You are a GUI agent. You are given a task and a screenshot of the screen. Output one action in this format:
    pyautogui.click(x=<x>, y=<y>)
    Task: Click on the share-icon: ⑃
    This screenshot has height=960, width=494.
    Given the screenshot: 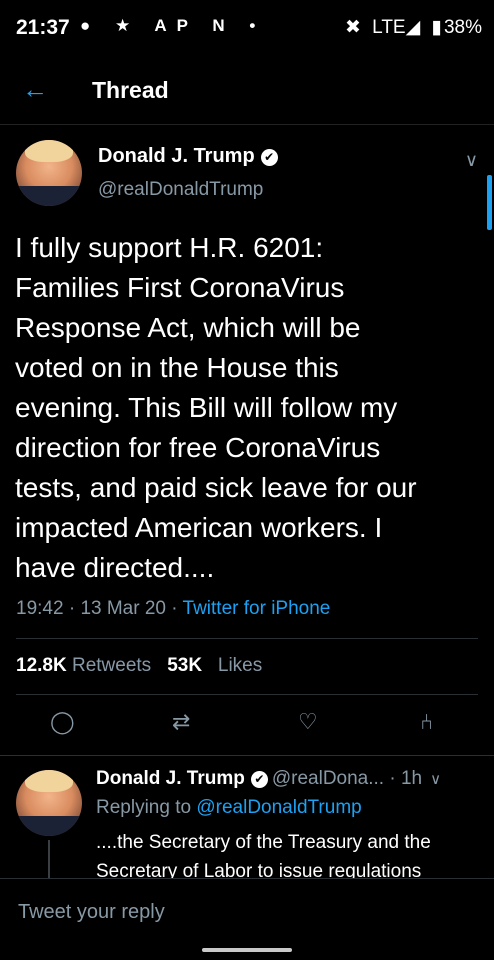 What is the action you would take?
    pyautogui.click(x=426, y=722)
    